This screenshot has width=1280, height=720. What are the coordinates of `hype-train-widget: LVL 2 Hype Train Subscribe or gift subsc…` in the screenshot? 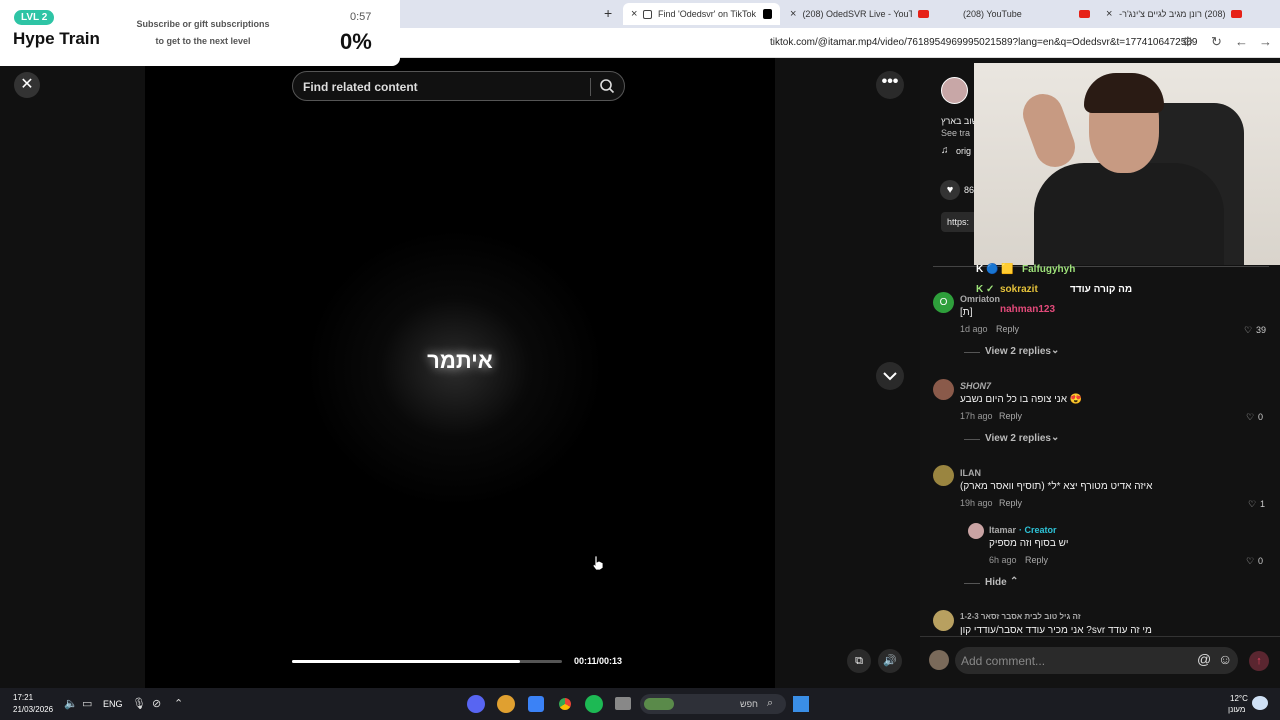 It's located at (200, 33).